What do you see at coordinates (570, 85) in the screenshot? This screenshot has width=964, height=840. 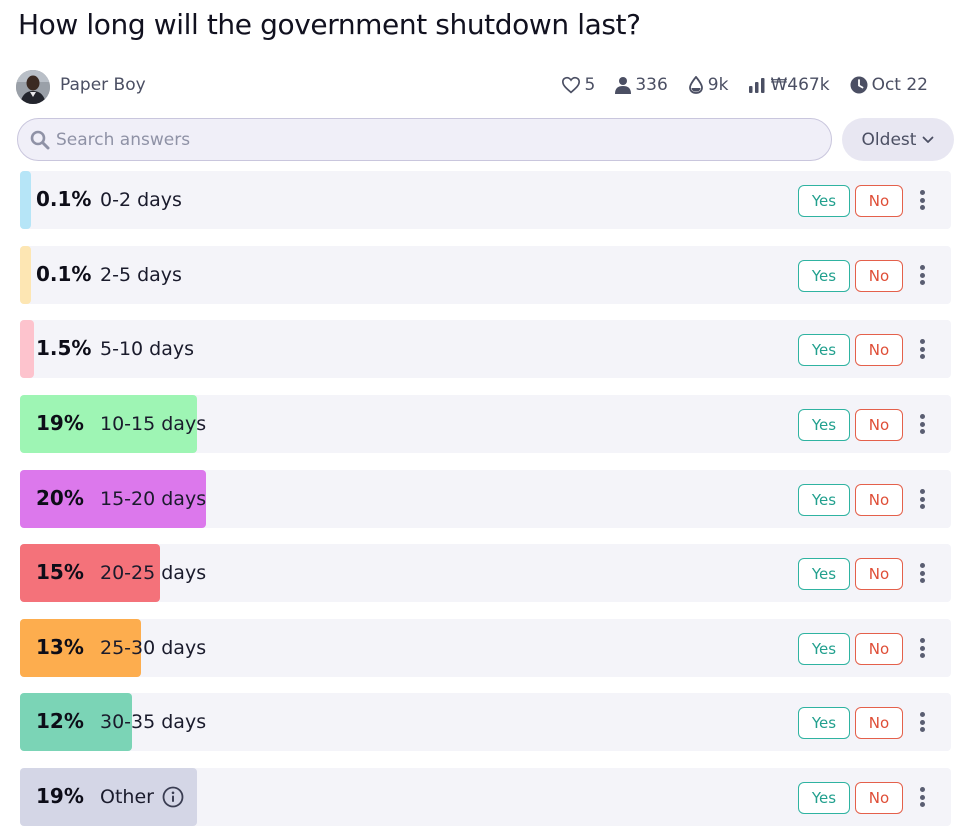 I see `heart-icon` at bounding box center [570, 85].